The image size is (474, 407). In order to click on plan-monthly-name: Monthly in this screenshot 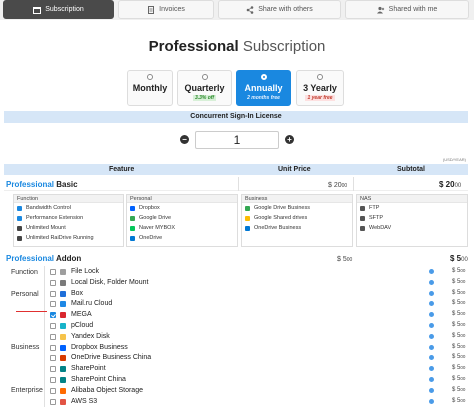, I will do `click(150, 88)`.